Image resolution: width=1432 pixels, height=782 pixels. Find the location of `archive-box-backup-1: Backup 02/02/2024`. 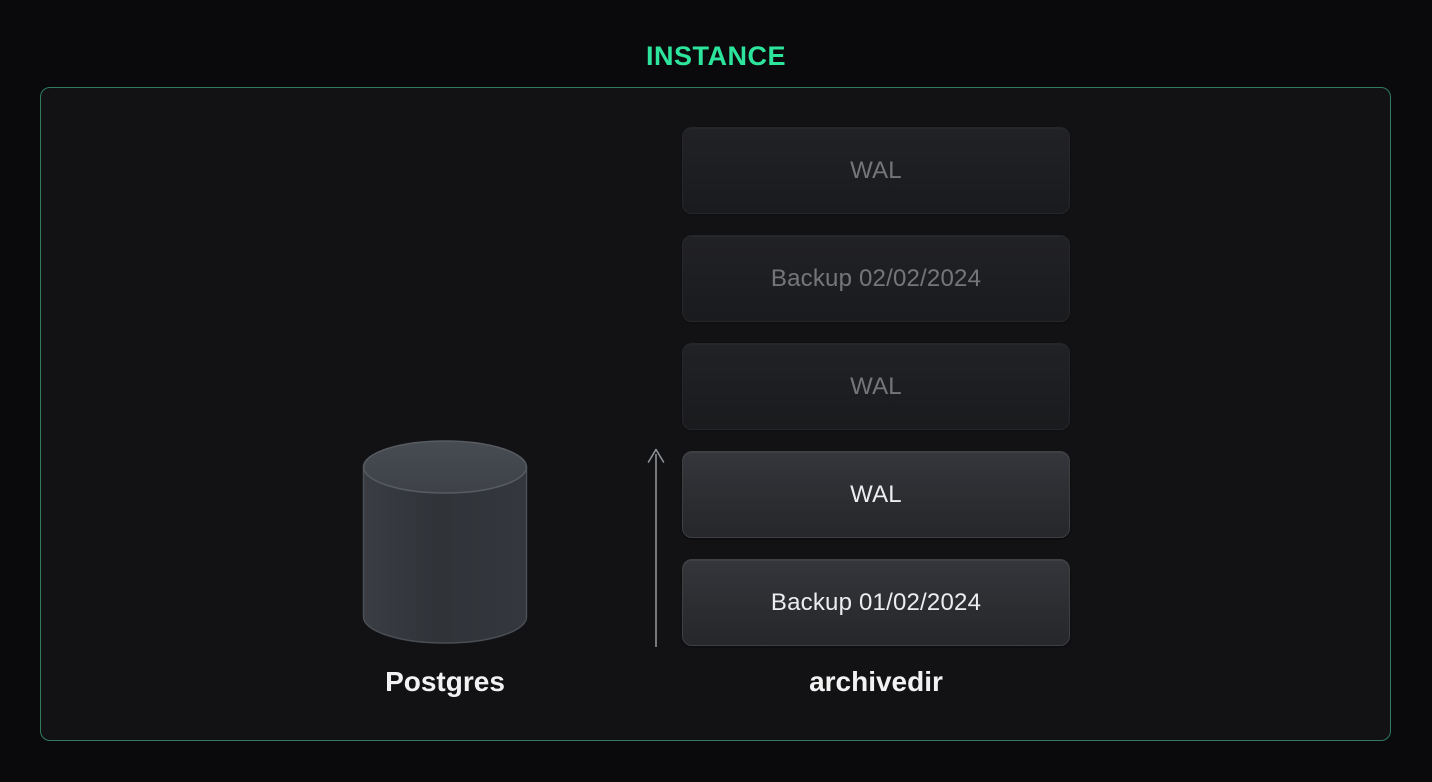

archive-box-backup-1: Backup 02/02/2024 is located at coordinates (876, 278).